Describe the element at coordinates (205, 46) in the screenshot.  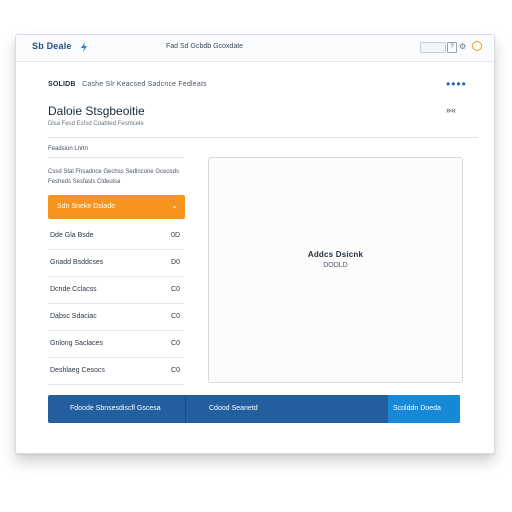
I see `top-bar-title: Fad Sd Gcbdb Gcoxdate` at that location.